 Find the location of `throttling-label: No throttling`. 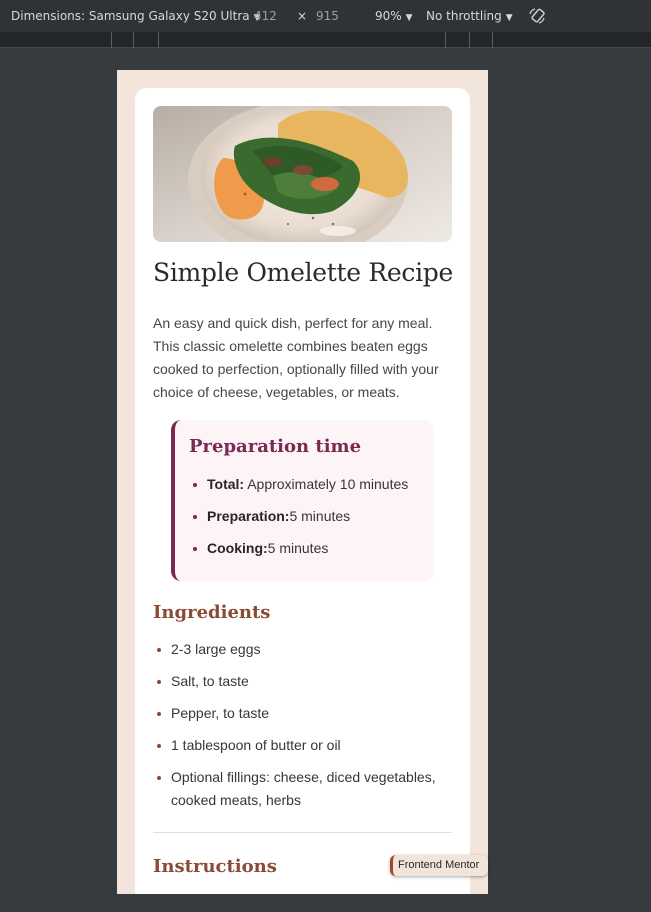

throttling-label: No throttling is located at coordinates (464, 16).